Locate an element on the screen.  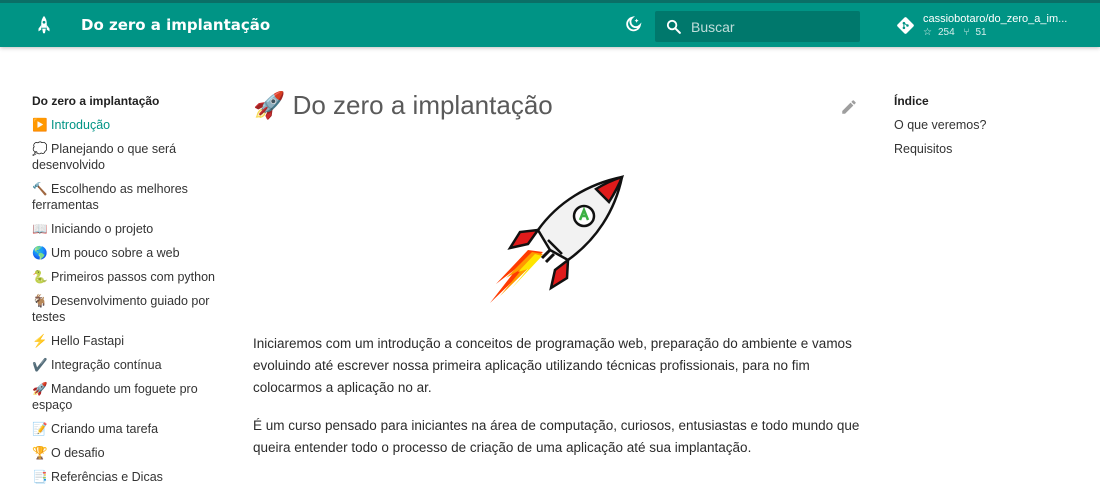
search-icon is located at coordinates (673, 26).